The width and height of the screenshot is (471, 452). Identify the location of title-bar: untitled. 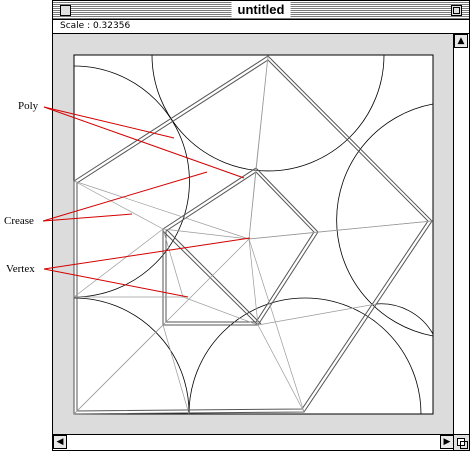
(261, 10).